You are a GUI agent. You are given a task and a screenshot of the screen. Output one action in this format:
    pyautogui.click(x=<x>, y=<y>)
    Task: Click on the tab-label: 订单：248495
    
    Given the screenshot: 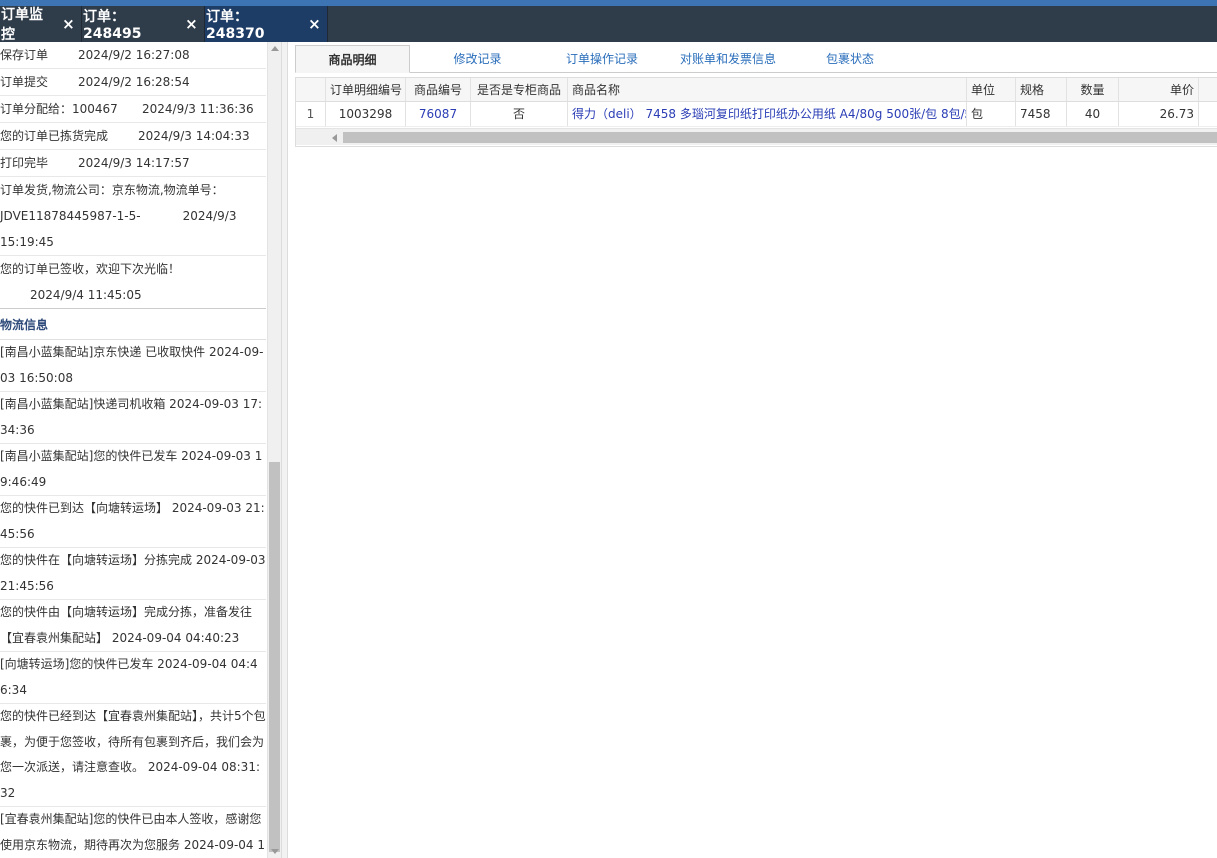 What is the action you would take?
    pyautogui.click(x=112, y=25)
    